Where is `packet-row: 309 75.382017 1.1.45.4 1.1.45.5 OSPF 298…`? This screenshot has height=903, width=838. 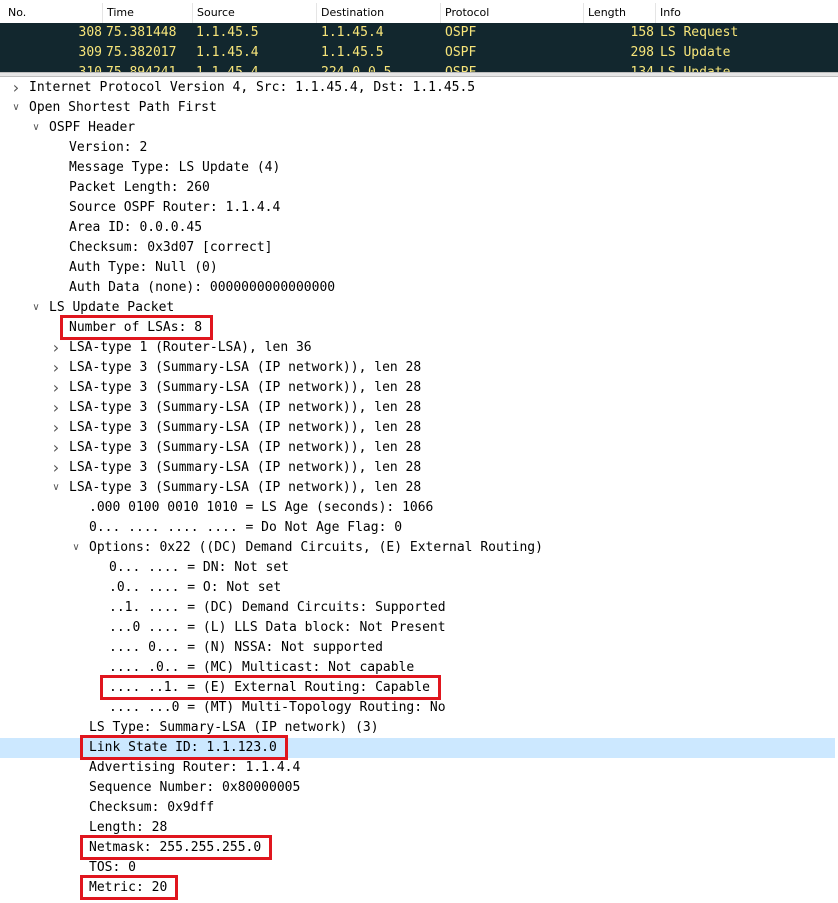 packet-row: 309 75.382017 1.1.45.4 1.1.45.5 OSPF 298… is located at coordinates (419, 53).